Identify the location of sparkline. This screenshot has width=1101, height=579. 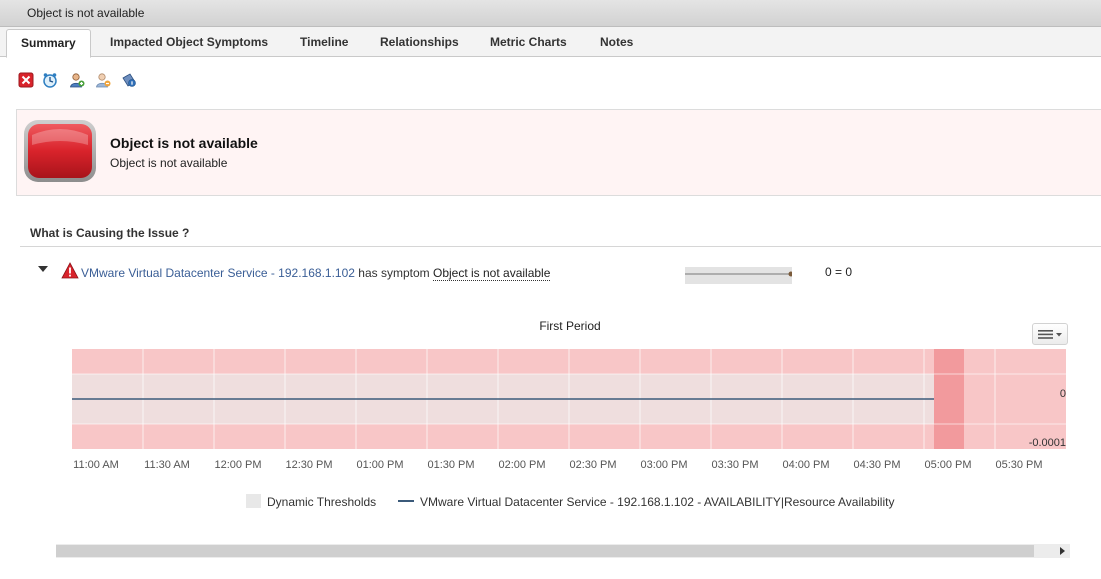
(738, 275).